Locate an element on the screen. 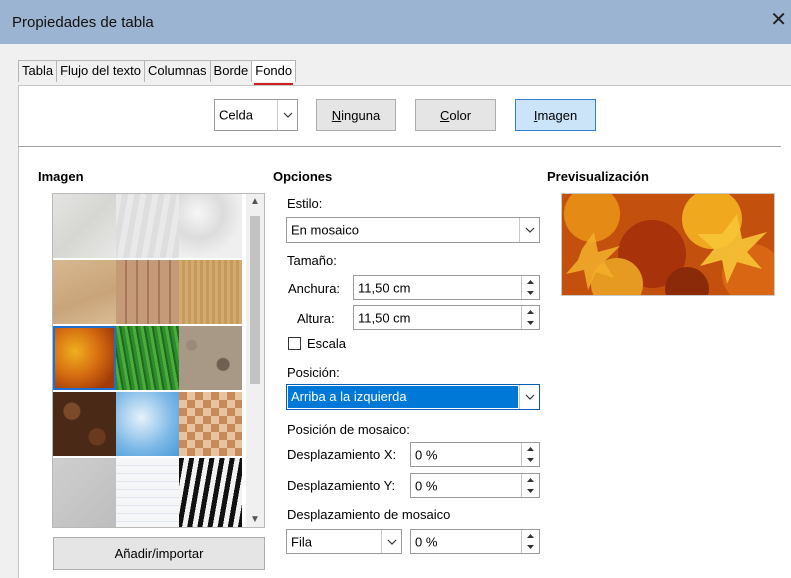 The width and height of the screenshot is (791, 578). scrollbar-thumb is located at coordinates (255, 300).